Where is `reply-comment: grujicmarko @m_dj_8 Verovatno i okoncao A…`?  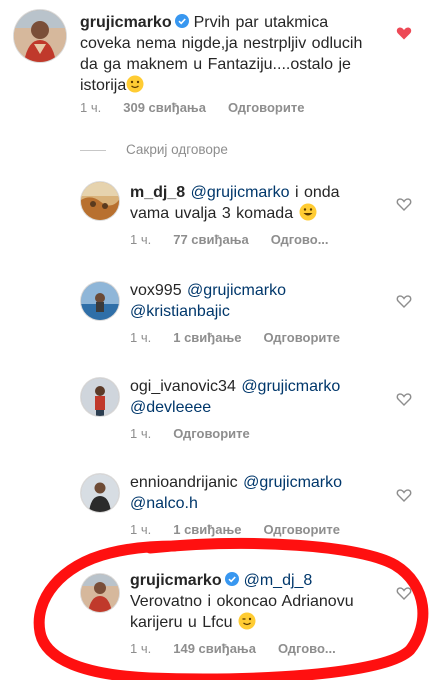 reply-comment: grujicmarko @m_dj_8 Verovatno i okoncao A… is located at coordinates (219, 620).